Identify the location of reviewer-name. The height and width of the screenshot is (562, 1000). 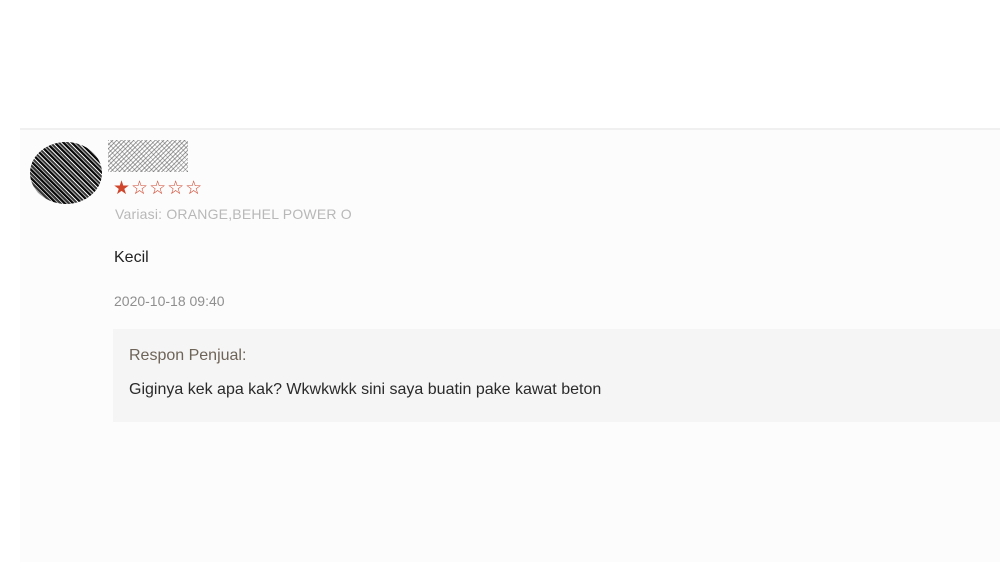
(148, 156).